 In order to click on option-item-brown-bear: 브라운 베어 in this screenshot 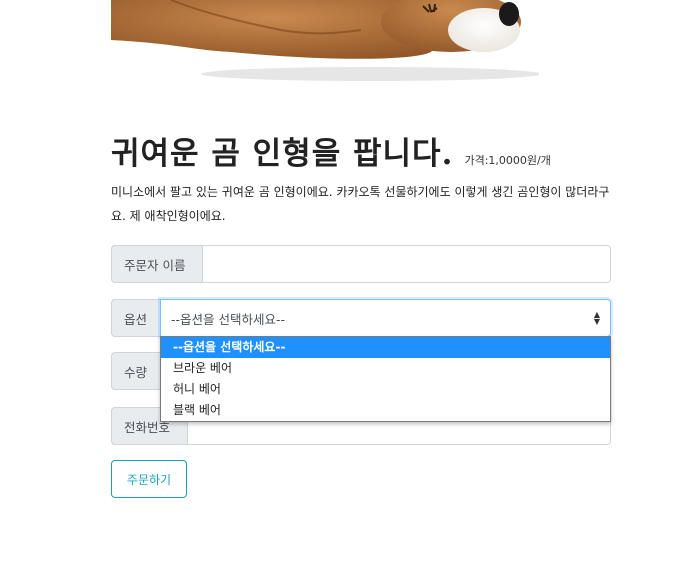, I will do `click(385, 368)`.